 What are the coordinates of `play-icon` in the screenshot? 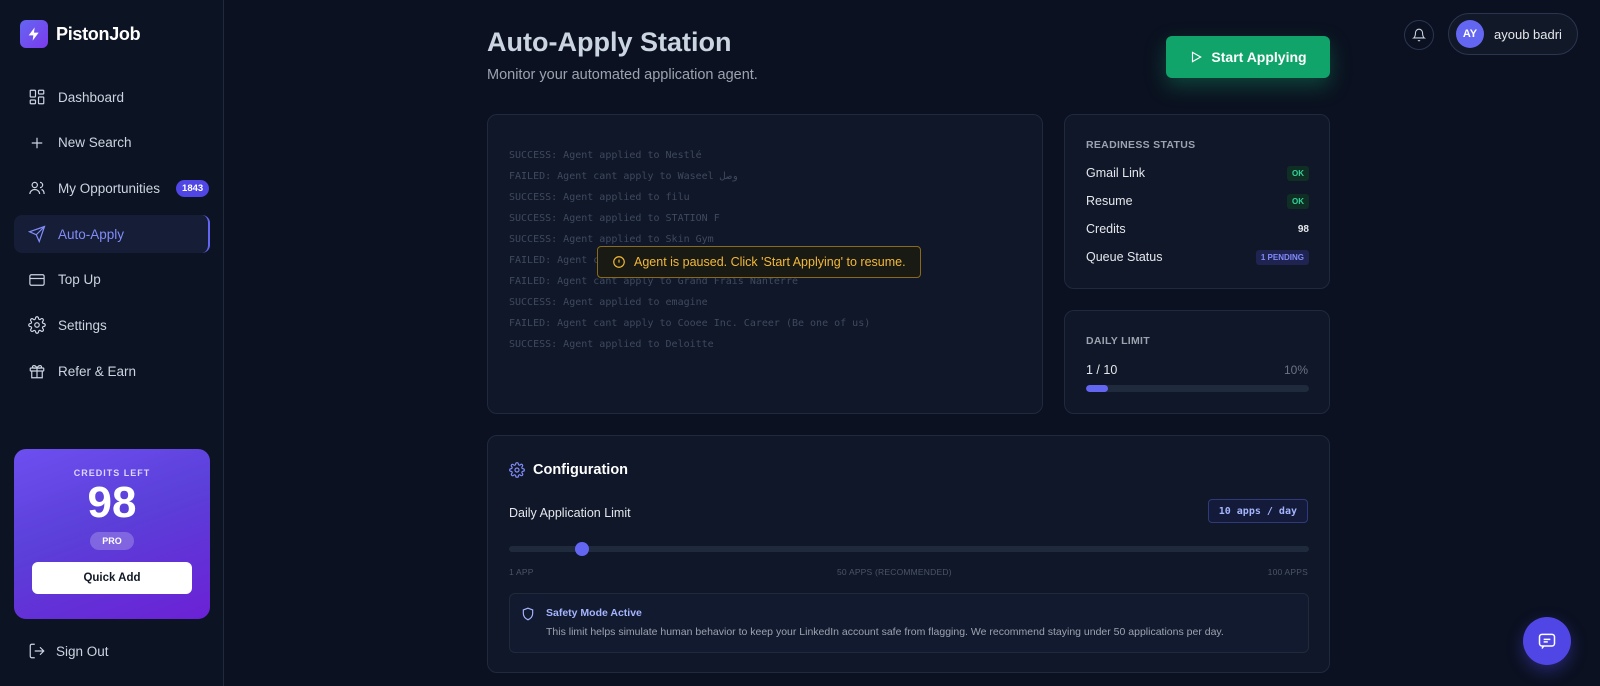 It's located at (1197, 57).